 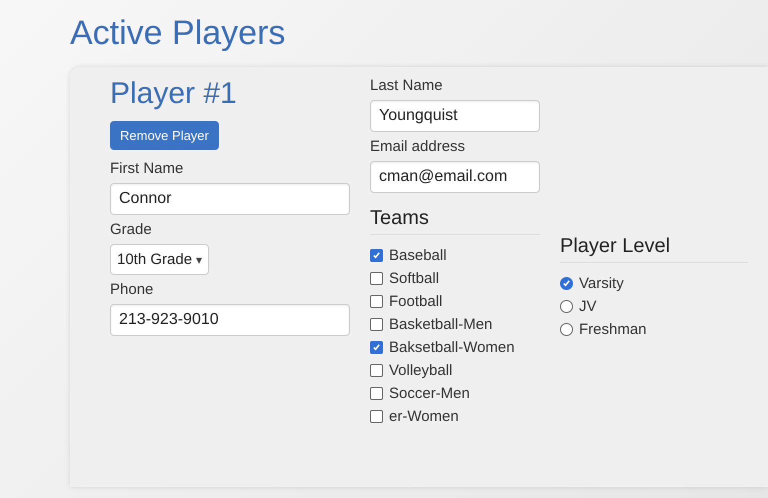 What do you see at coordinates (588, 306) in the screenshot?
I see `radio-label: JV` at bounding box center [588, 306].